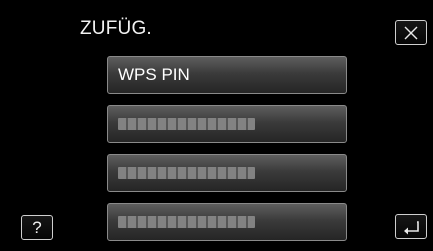 The width and height of the screenshot is (433, 251). What do you see at coordinates (116, 28) in the screenshot?
I see `page-title: ZUFÜG.` at bounding box center [116, 28].